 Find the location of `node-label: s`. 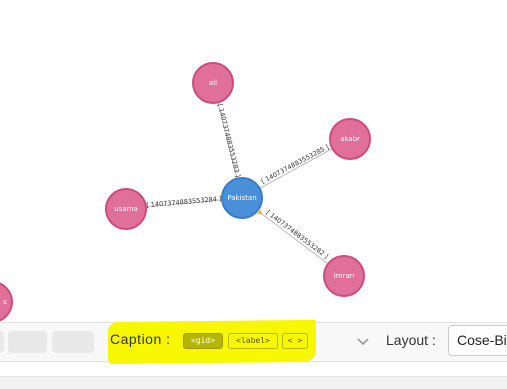

node-label: s is located at coordinates (5, 302).